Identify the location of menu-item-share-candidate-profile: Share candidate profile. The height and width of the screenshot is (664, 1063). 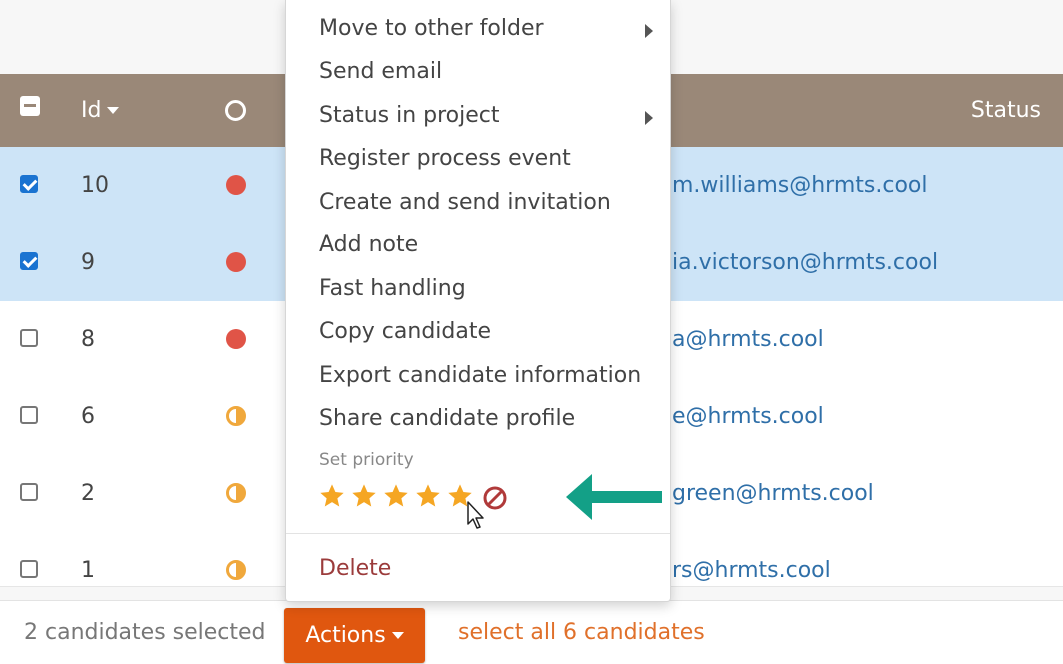
(447, 418).